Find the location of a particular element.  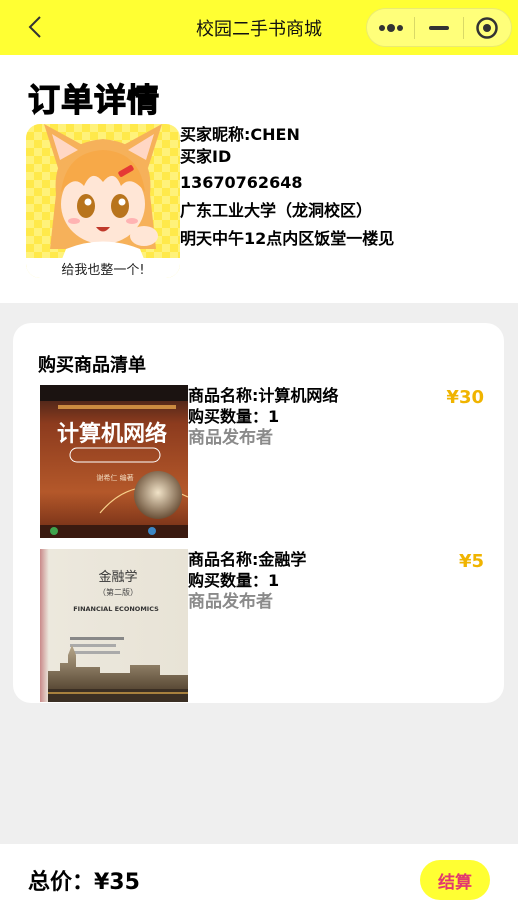

book-cover-title: 金融学 is located at coordinates (117, 577).